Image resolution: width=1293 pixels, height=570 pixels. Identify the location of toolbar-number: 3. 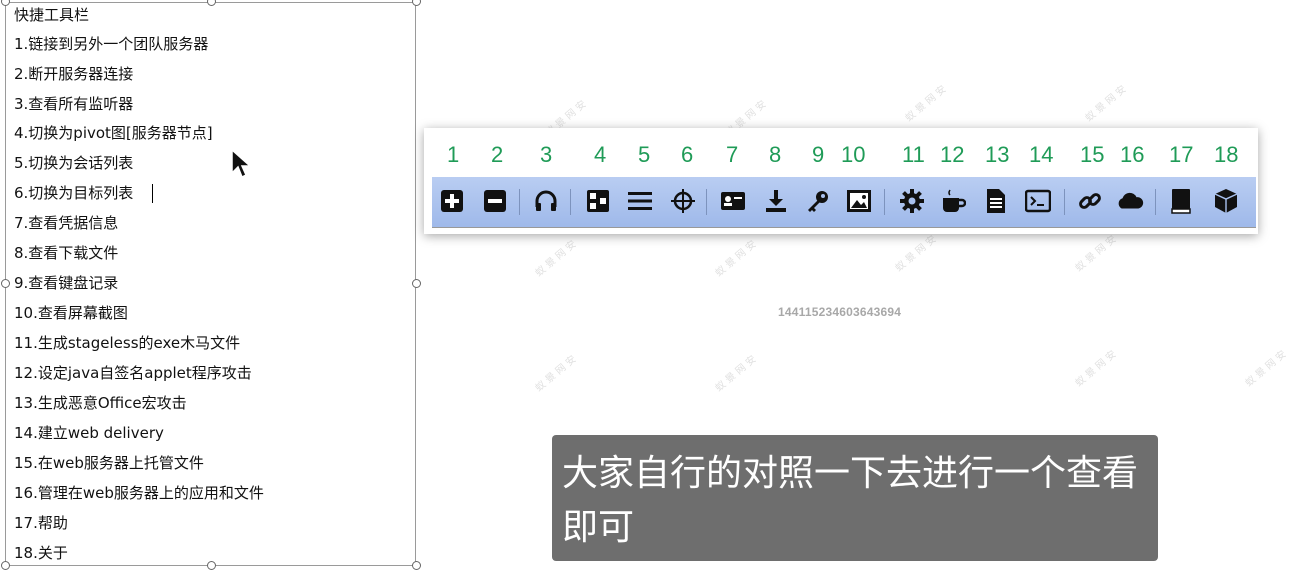
(546, 154).